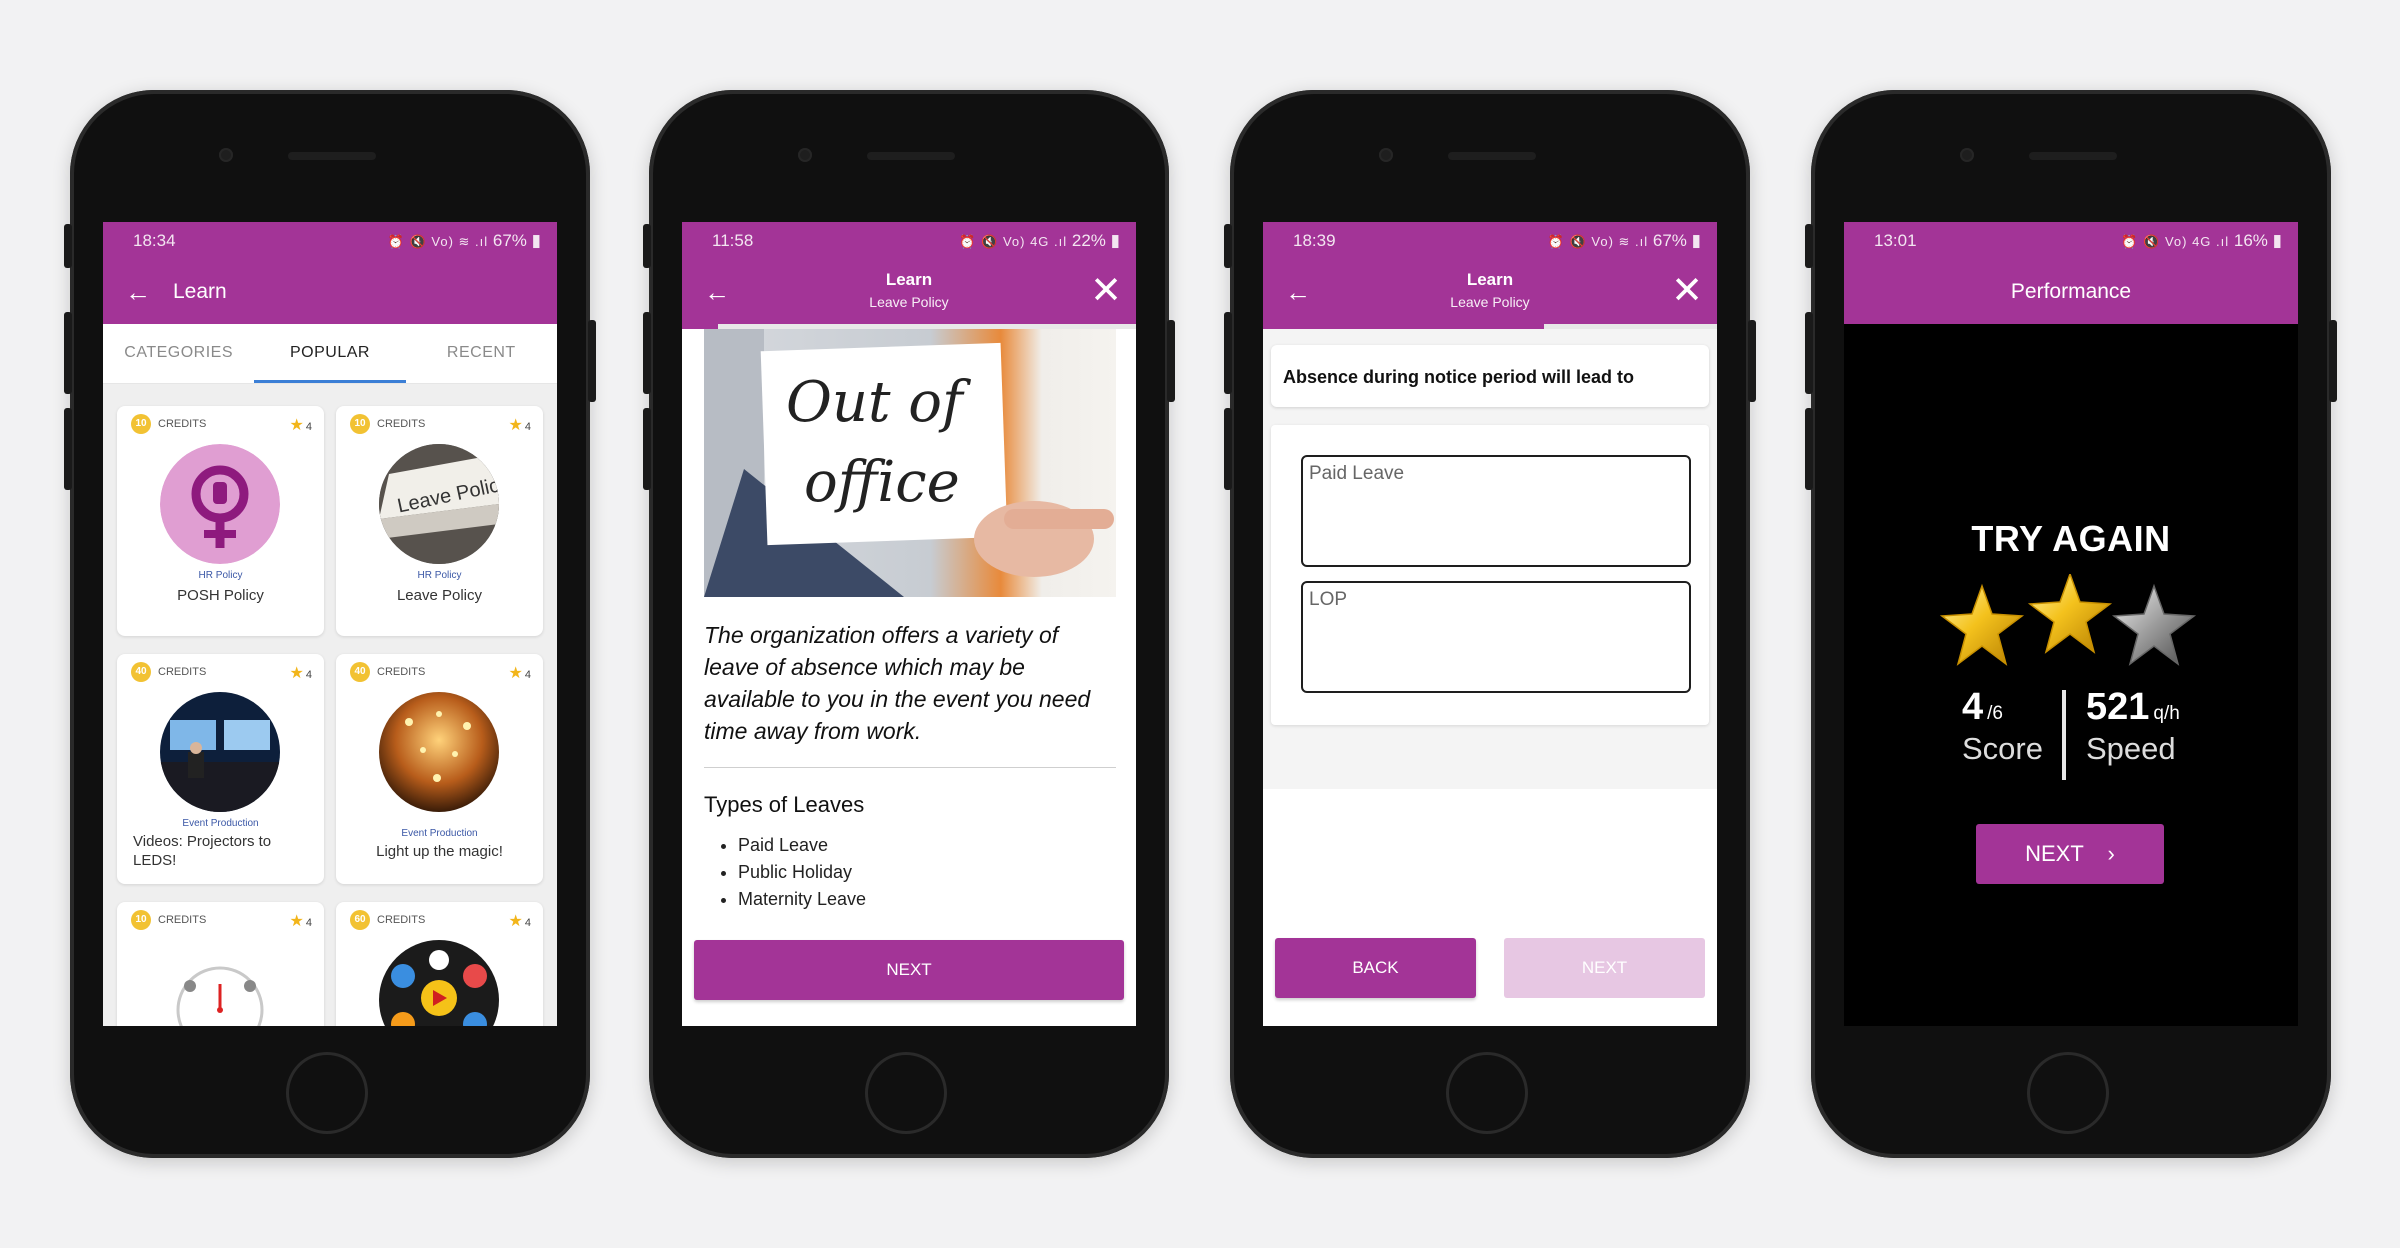 This screenshot has height=1248, width=2400. I want to click on page-subtitle: Leave Policy, so click(1490, 302).